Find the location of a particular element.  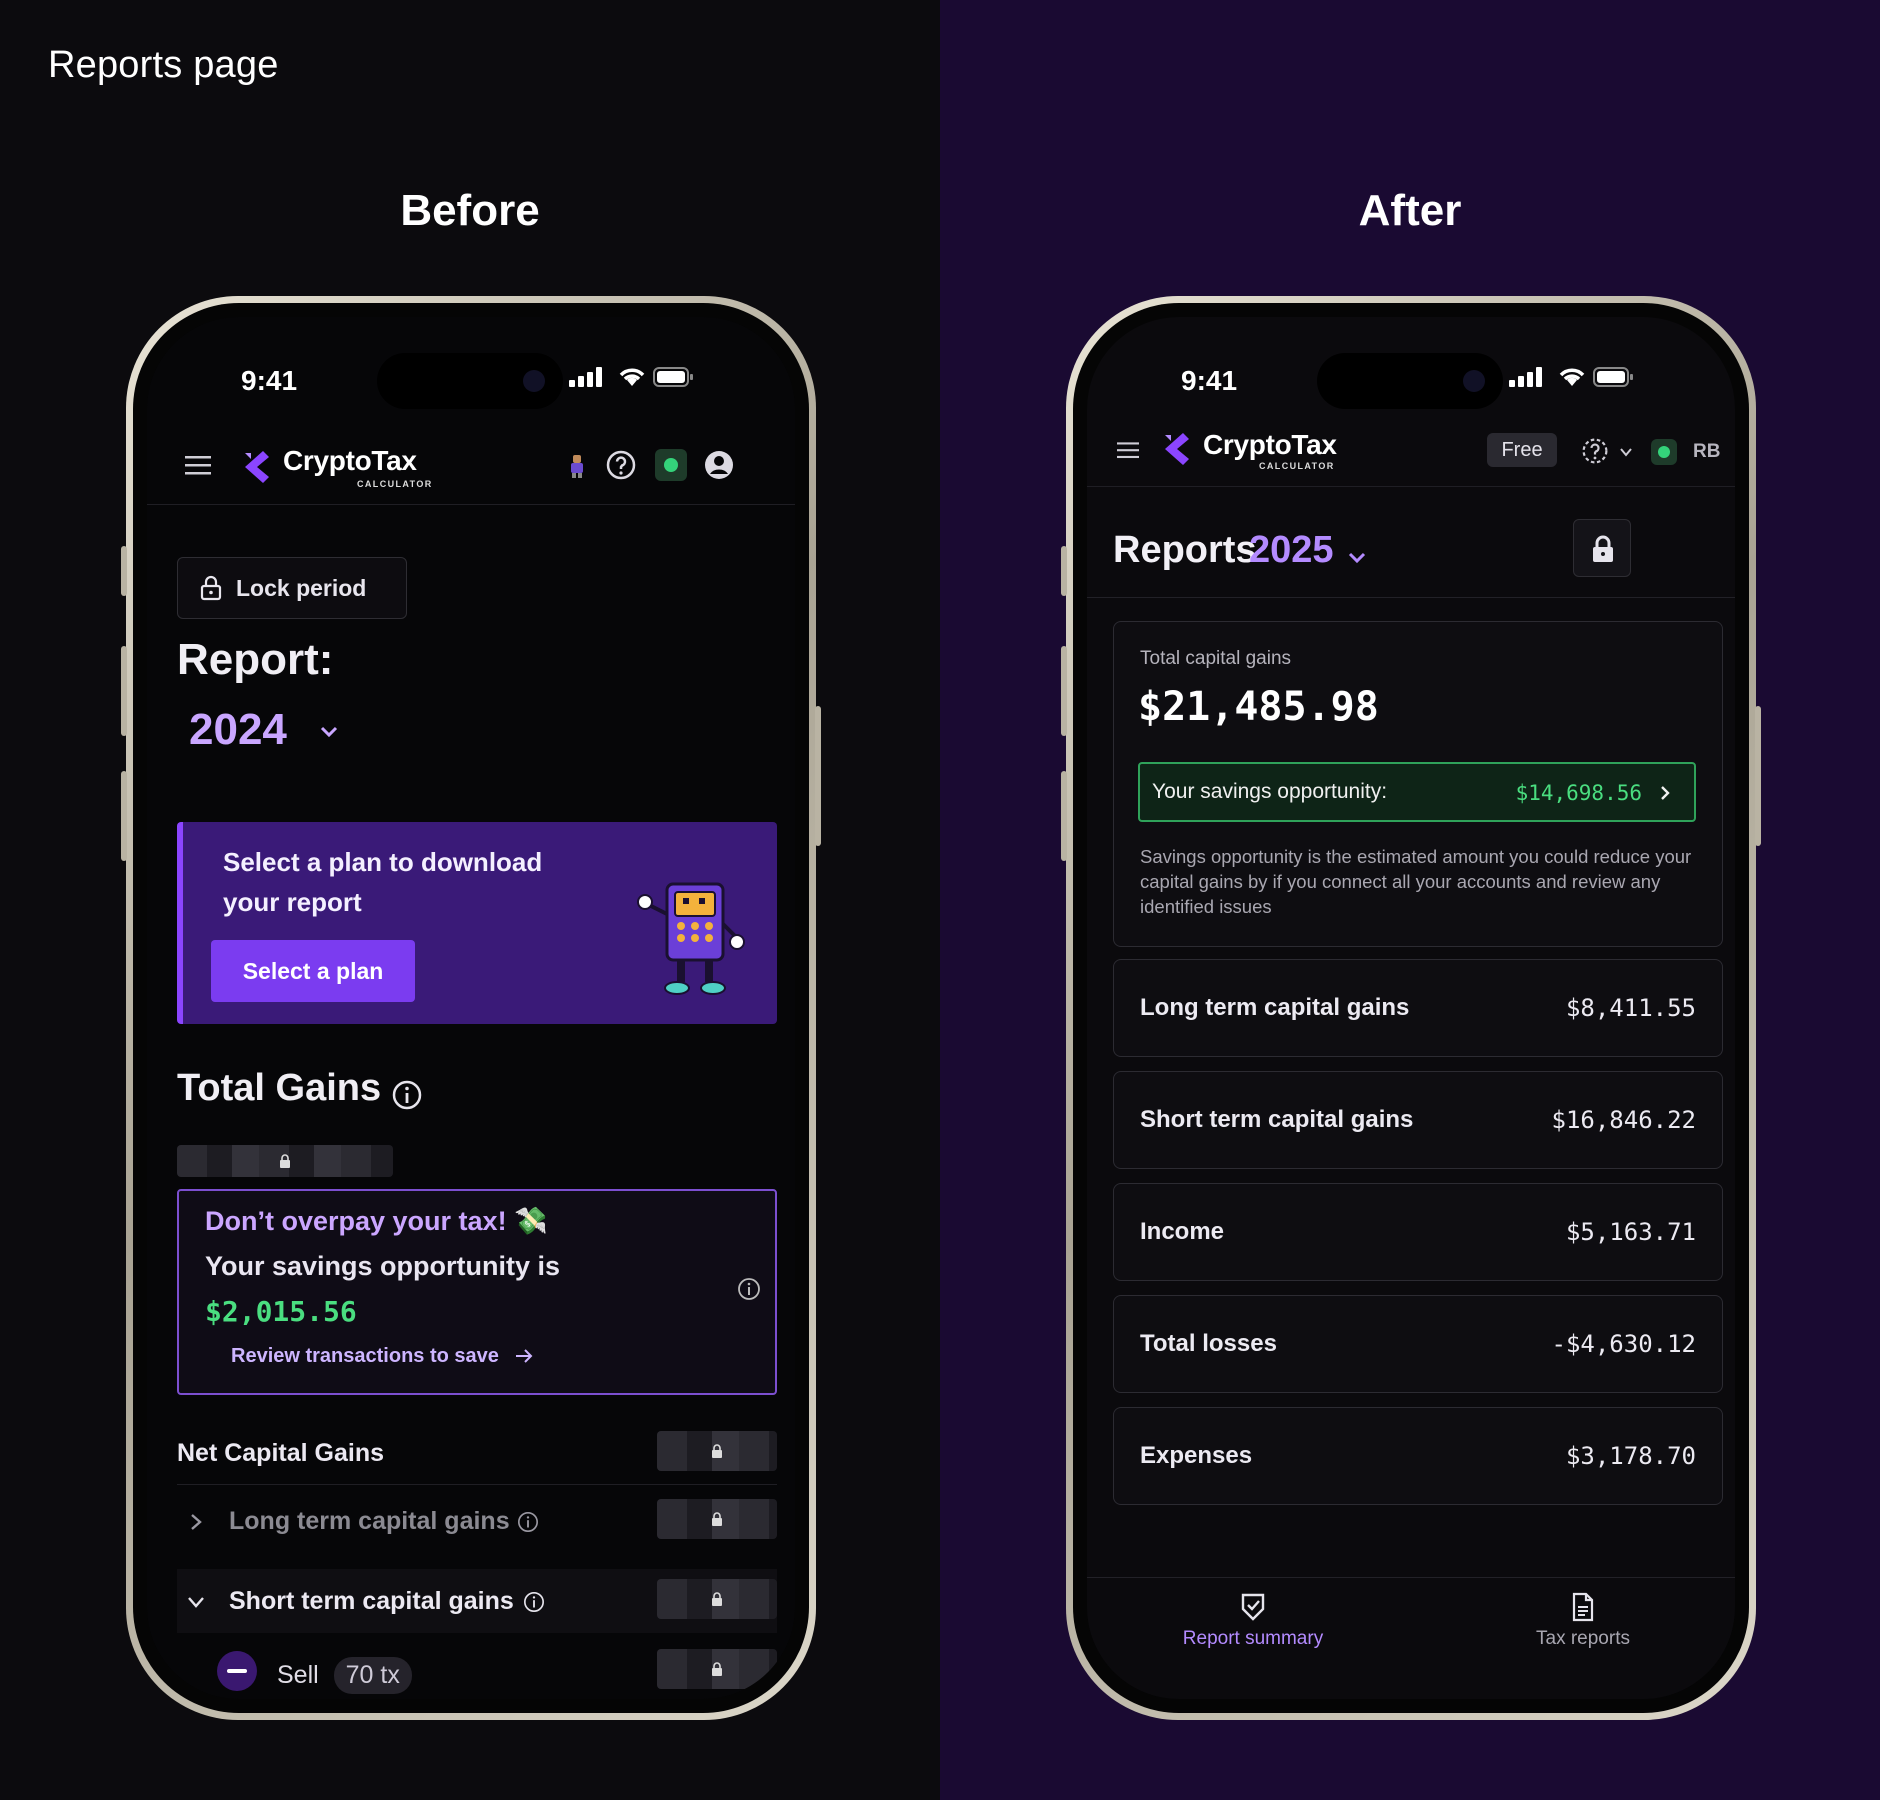

tx-count-badge: 70 tx is located at coordinates (372, 1675).